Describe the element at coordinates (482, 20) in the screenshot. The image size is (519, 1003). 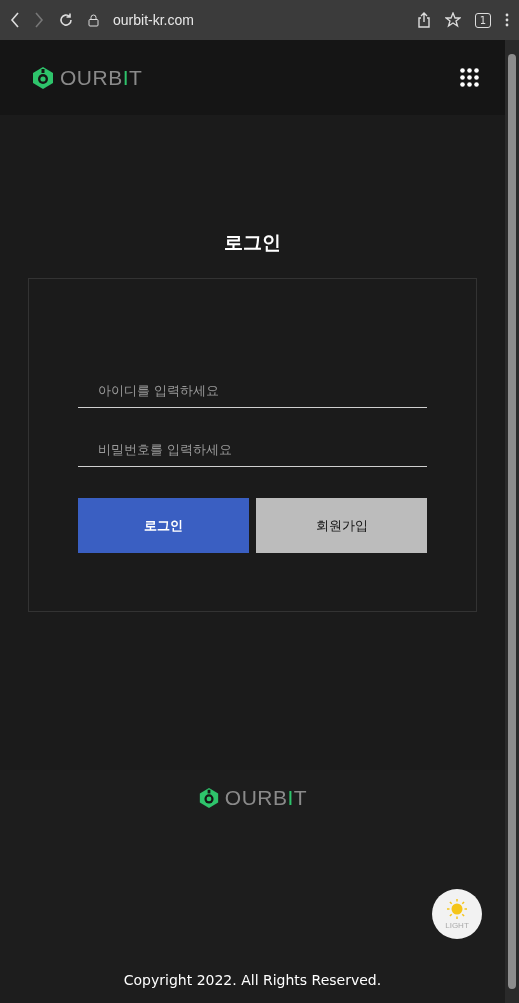
I see `tab-count: 1` at that location.